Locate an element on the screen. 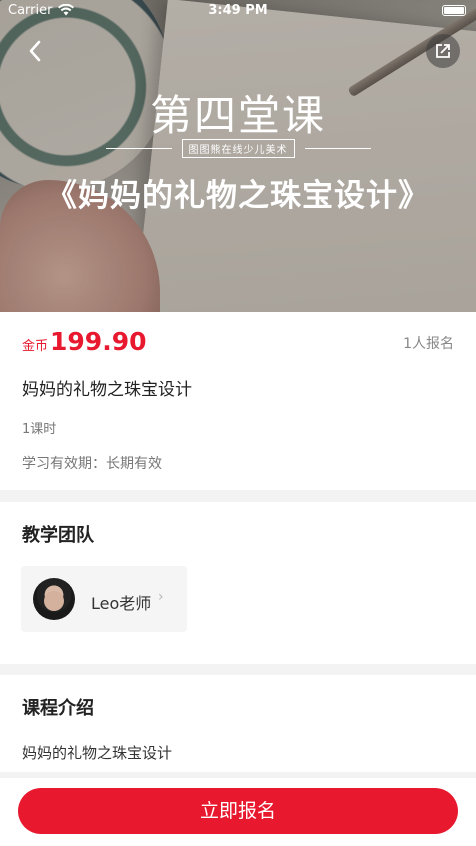 The image size is (476, 846). back-button is located at coordinates (35, 51).